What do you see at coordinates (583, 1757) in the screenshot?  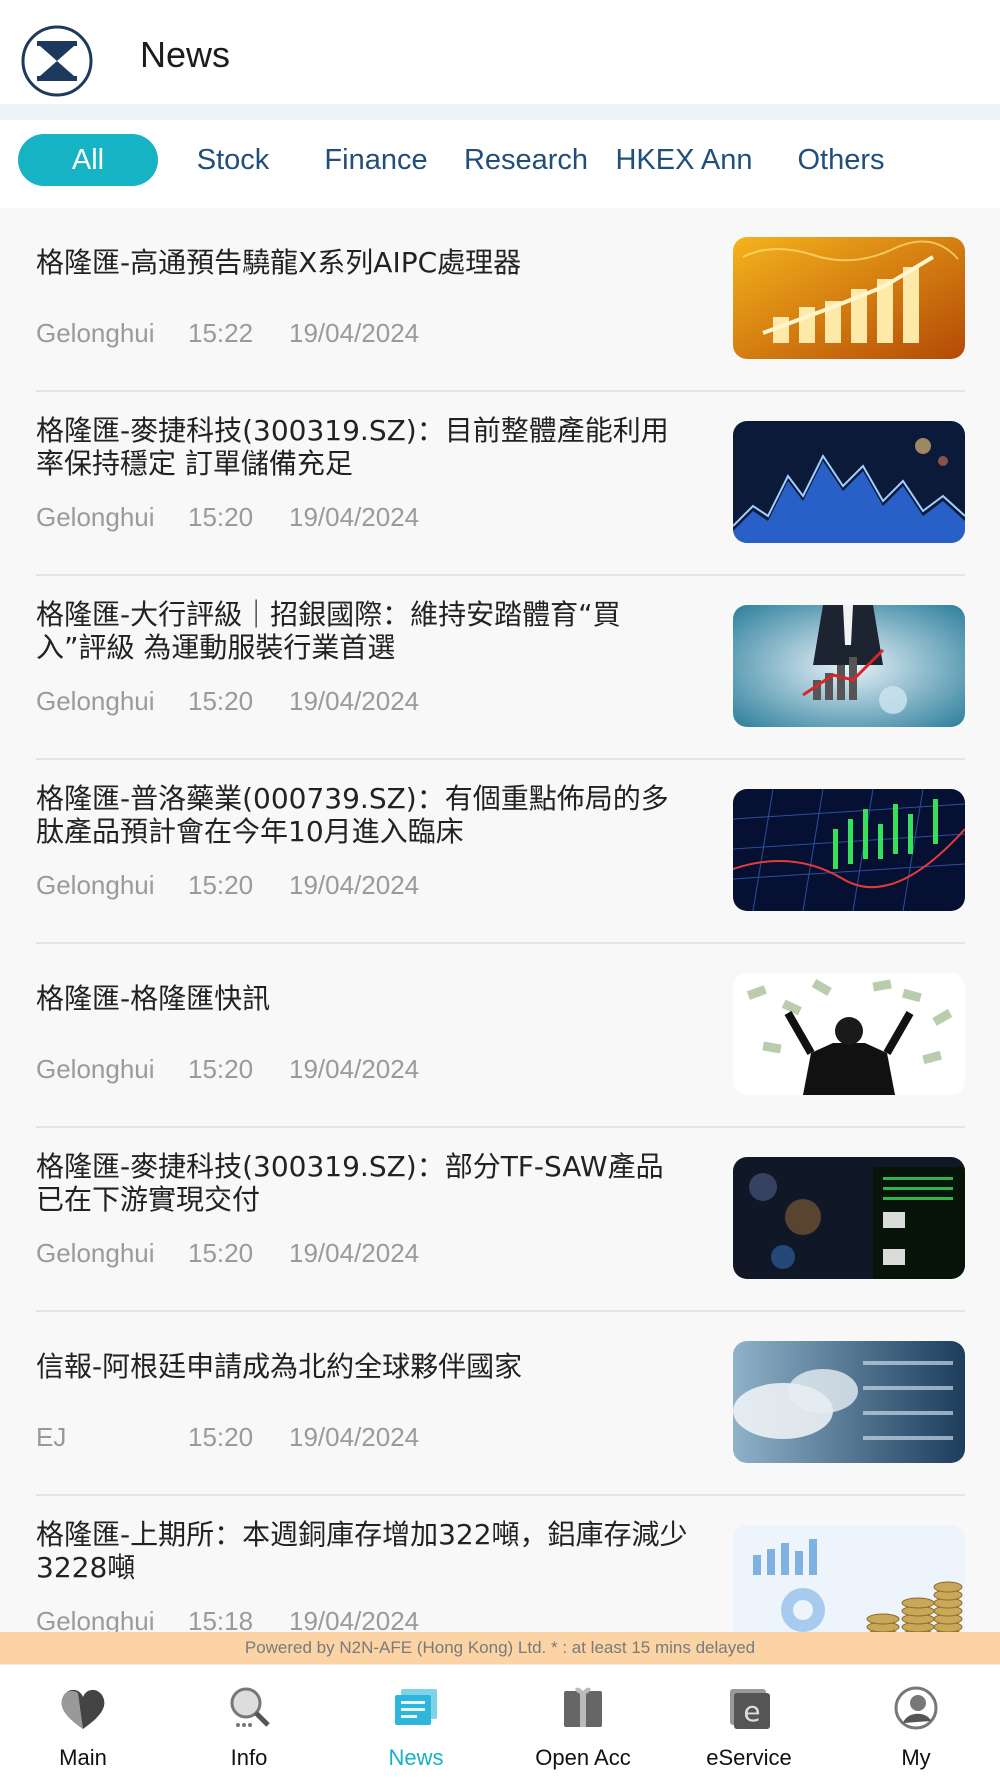 I see `nav-label: Open Acc` at bounding box center [583, 1757].